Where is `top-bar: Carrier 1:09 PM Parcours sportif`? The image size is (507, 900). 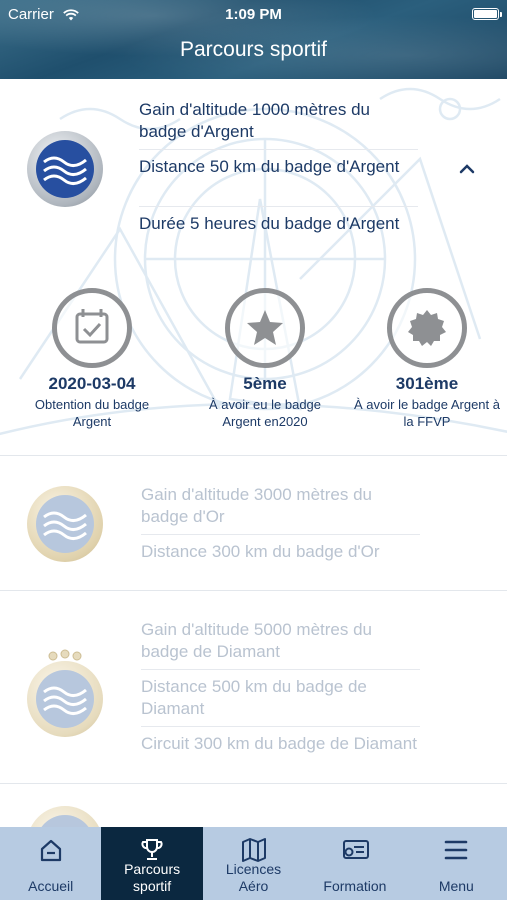 top-bar: Carrier 1:09 PM Parcours sportif is located at coordinates (253, 39).